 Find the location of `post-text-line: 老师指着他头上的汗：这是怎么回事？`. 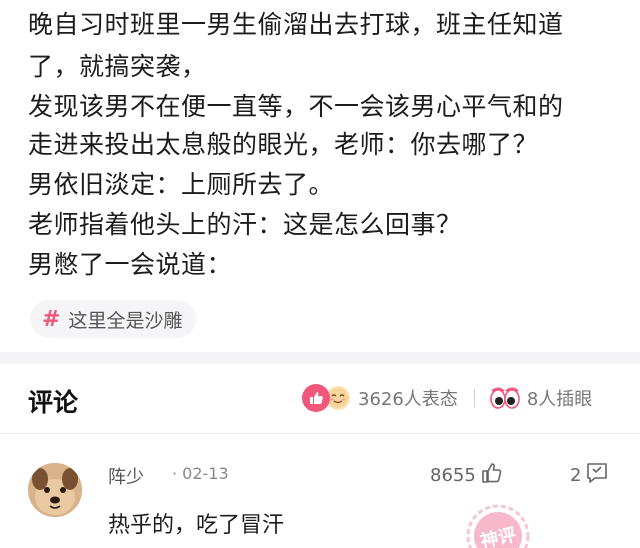

post-text-line: 老师指着他头上的汗：这是怎么回事？ is located at coordinates (245, 224).